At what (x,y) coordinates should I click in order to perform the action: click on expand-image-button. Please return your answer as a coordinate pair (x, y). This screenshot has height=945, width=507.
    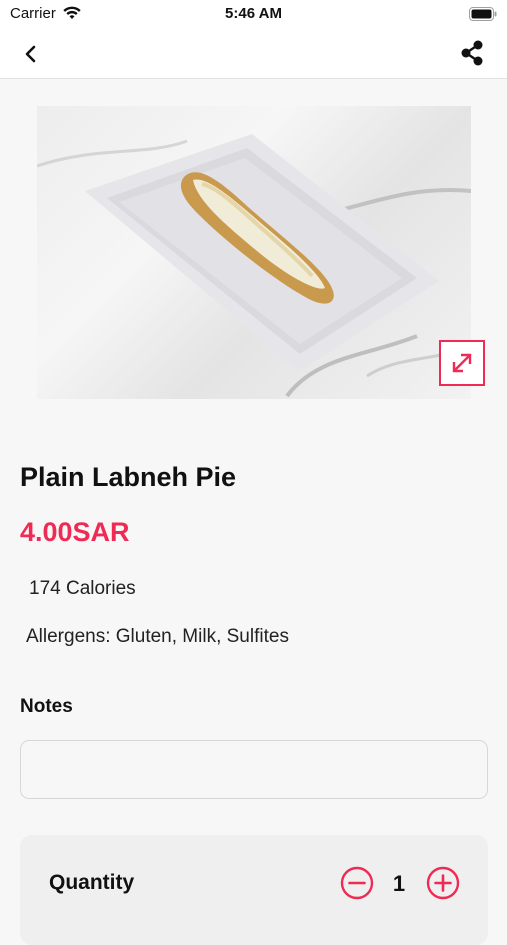
    Looking at the image, I should click on (462, 363).